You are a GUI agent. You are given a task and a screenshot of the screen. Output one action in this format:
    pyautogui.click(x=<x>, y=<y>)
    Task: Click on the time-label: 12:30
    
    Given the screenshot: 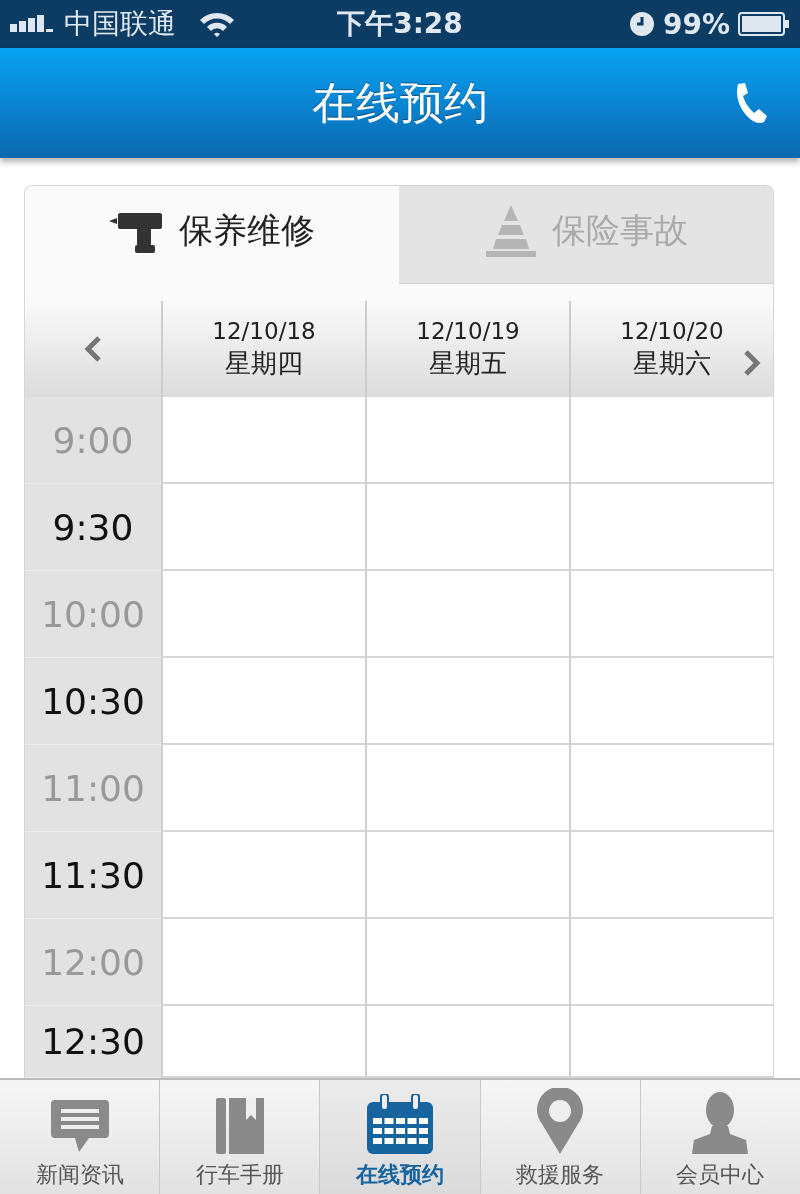 What is the action you would take?
    pyautogui.click(x=93, y=1041)
    